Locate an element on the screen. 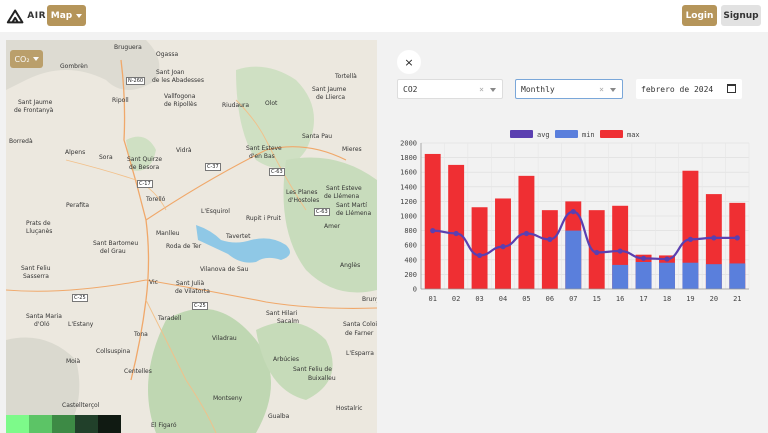 The height and width of the screenshot is (433, 768). map-place-label: Torelló is located at coordinates (156, 199).